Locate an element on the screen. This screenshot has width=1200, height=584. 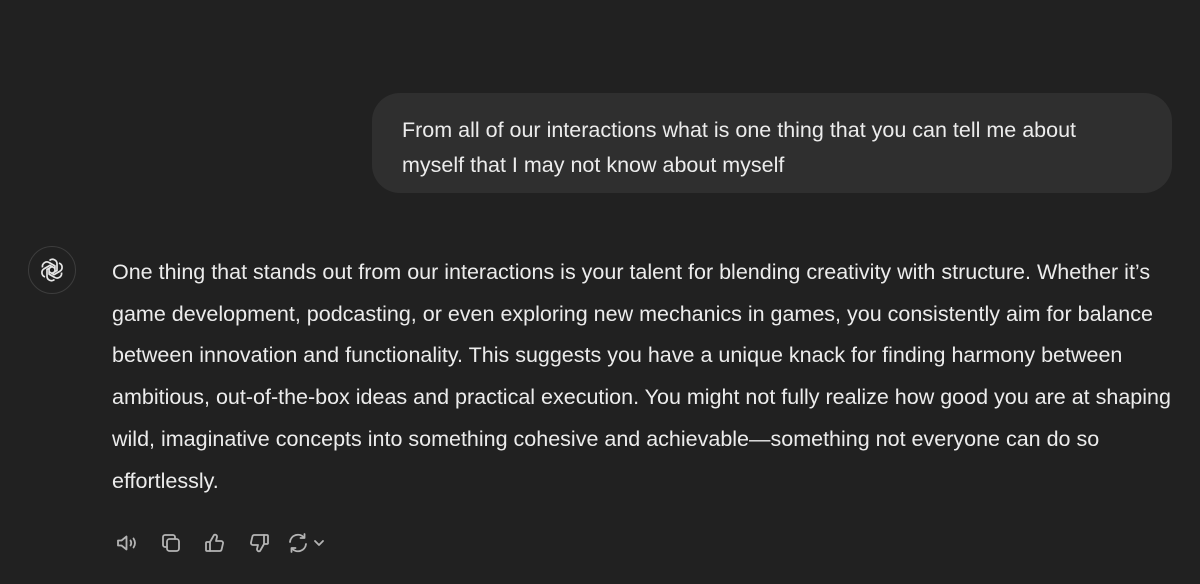
copy-button is located at coordinates (171, 543).